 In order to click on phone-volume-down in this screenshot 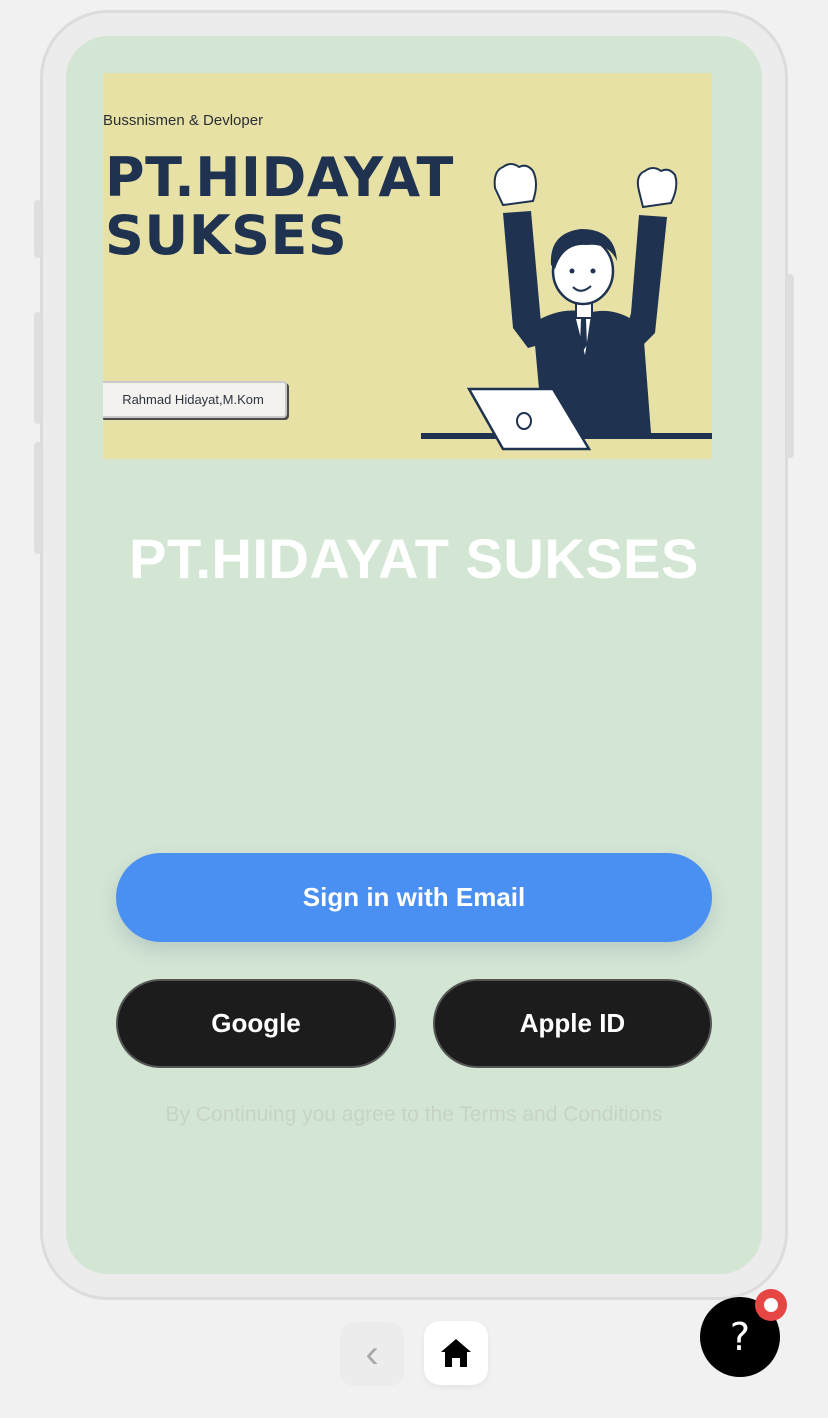, I will do `click(38, 498)`.